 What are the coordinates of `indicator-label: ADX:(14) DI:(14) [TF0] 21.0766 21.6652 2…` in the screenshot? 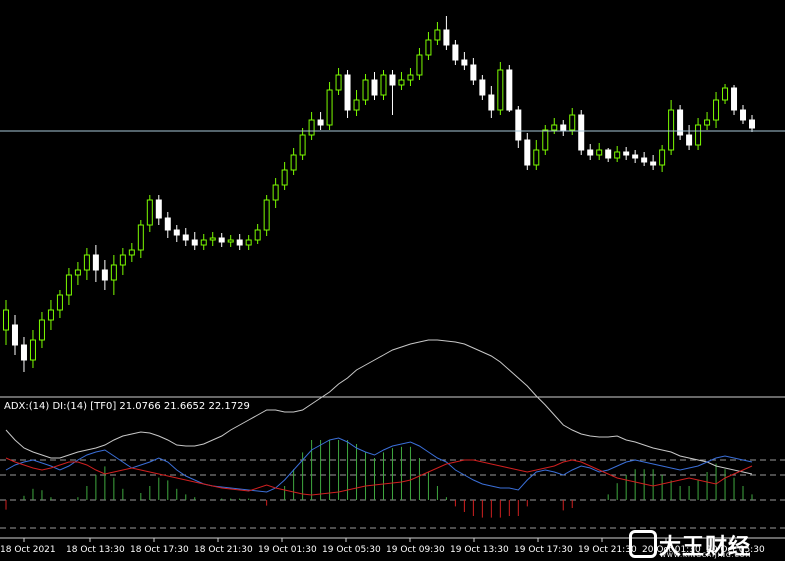 It's located at (127, 406).